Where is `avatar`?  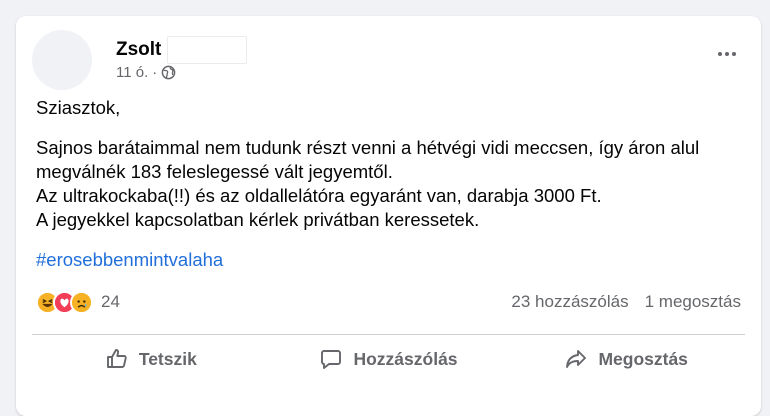
avatar is located at coordinates (62, 60).